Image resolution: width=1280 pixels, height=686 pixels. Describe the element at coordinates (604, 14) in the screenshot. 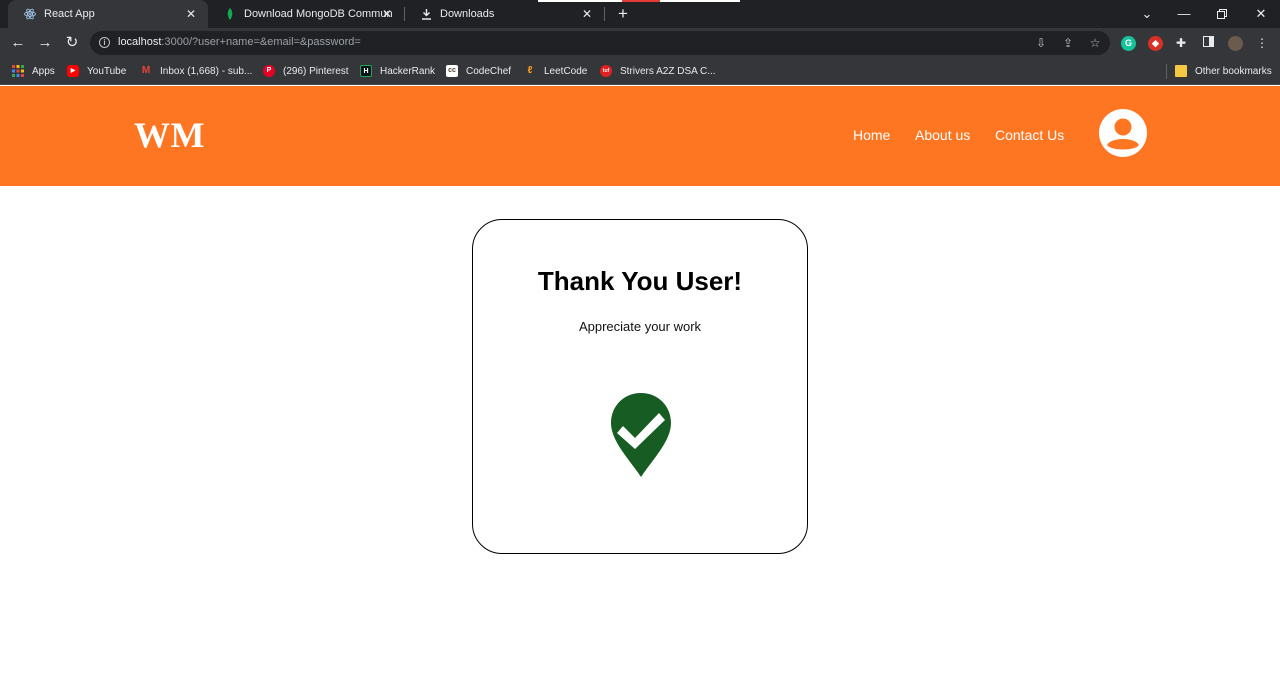

I see `tab-divider` at that location.